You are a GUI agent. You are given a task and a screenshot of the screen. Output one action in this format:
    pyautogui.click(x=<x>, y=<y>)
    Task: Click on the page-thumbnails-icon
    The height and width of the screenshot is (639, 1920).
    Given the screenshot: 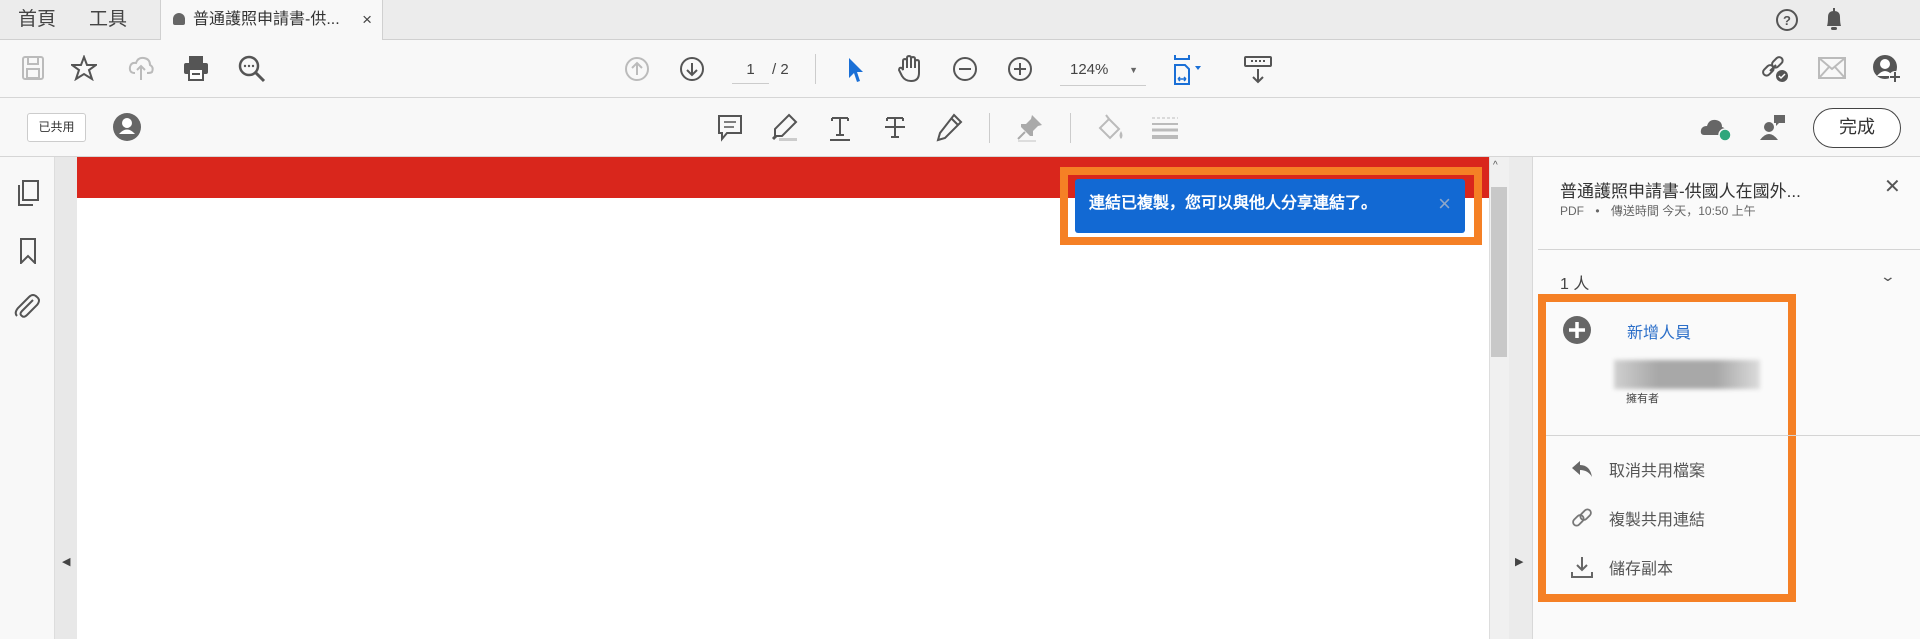 What is the action you would take?
    pyautogui.click(x=28, y=193)
    